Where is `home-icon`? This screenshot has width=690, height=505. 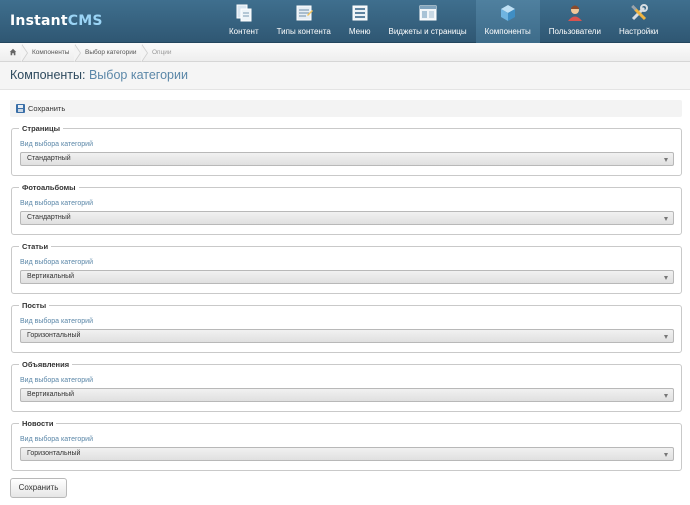
home-icon is located at coordinates (13, 52).